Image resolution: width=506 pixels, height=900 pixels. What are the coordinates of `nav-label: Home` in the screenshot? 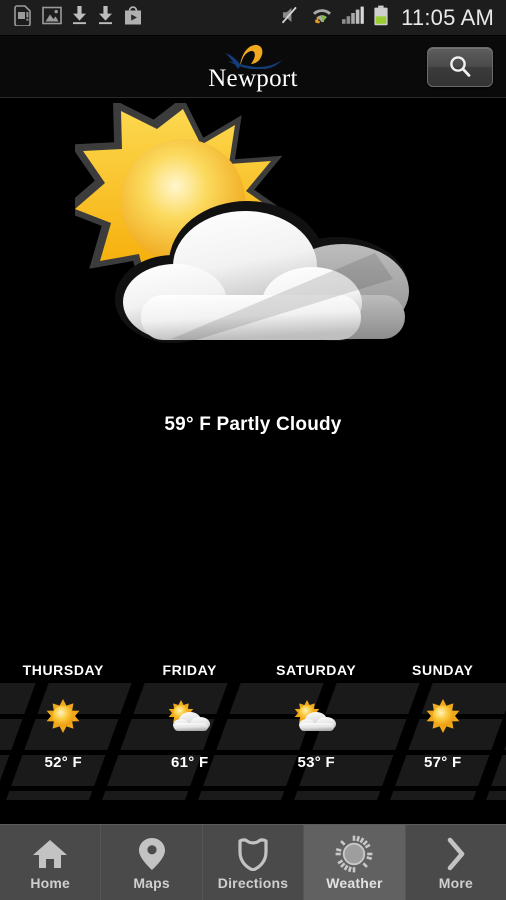 It's located at (50, 883).